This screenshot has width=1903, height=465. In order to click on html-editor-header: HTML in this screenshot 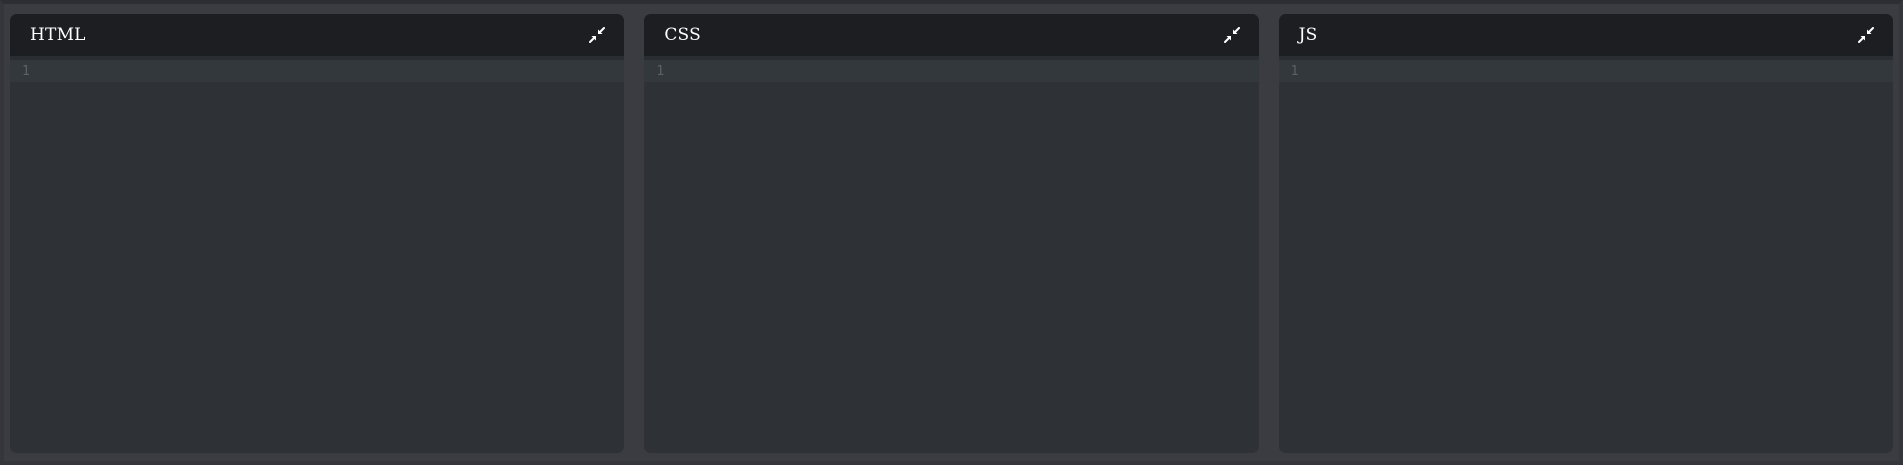, I will do `click(317, 35)`.